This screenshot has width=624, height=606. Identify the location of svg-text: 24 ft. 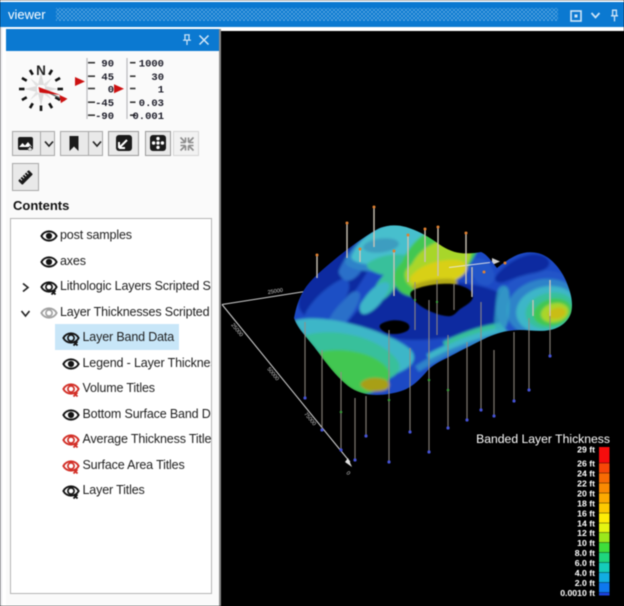
(586, 474).